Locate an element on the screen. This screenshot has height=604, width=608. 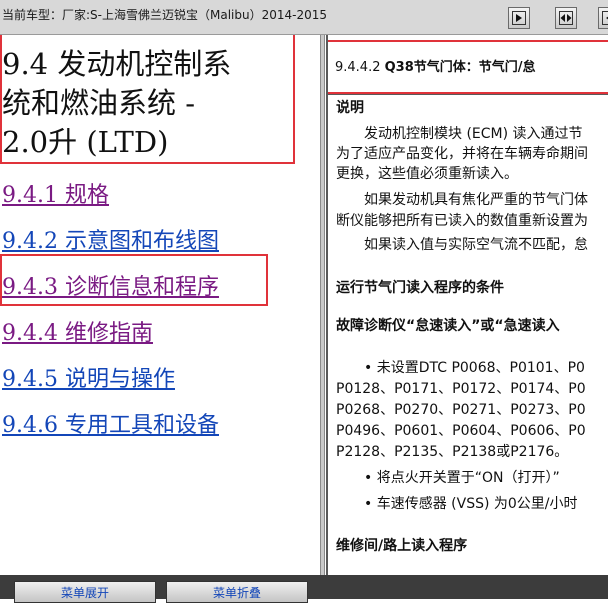
body-line: 更换，这些值必须重新读入。 is located at coordinates (427, 173).